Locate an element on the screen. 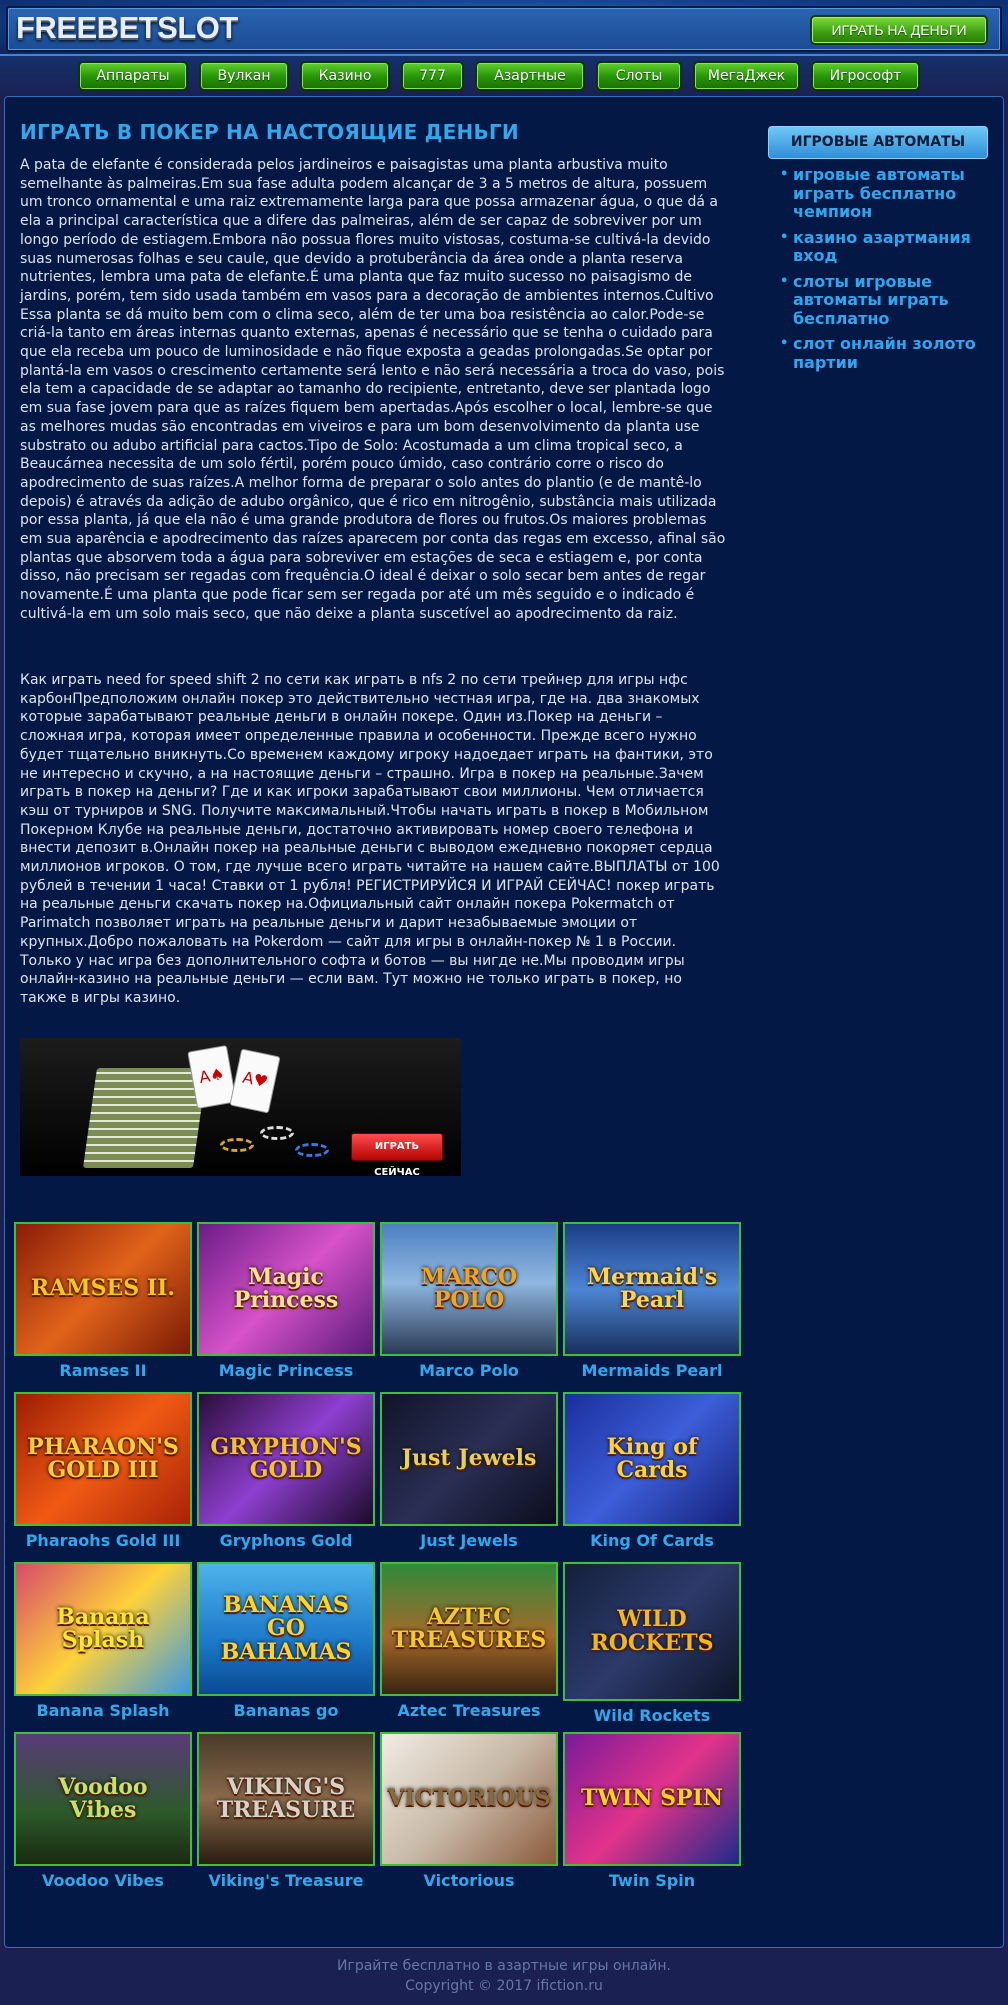  game-thumbnail: Banana Splash is located at coordinates (103, 1629).